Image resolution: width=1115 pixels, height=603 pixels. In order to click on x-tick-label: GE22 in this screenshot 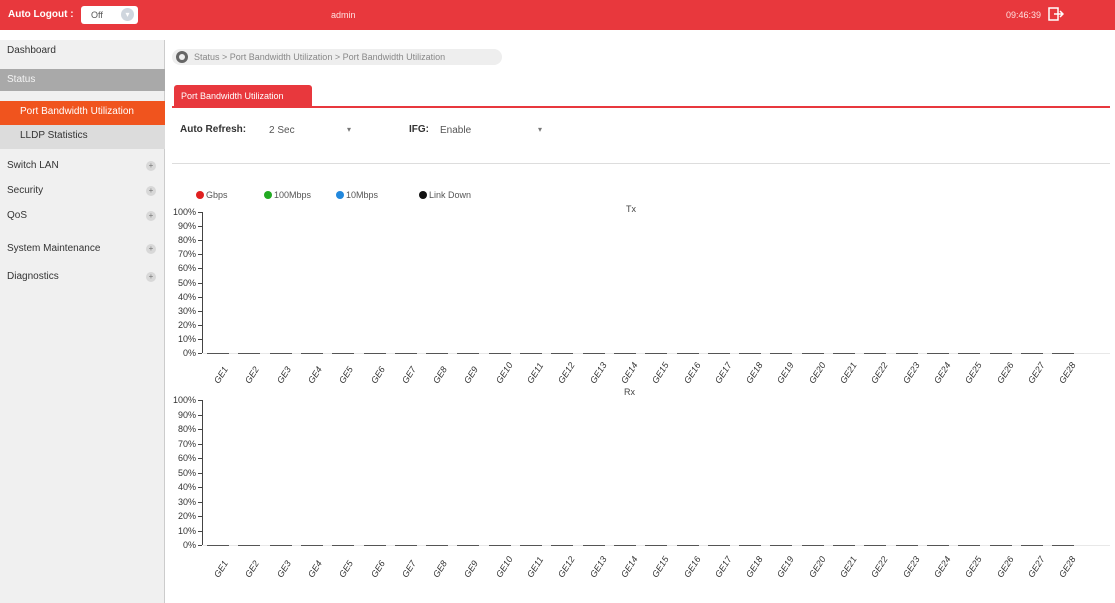, I will do `click(879, 373)`.